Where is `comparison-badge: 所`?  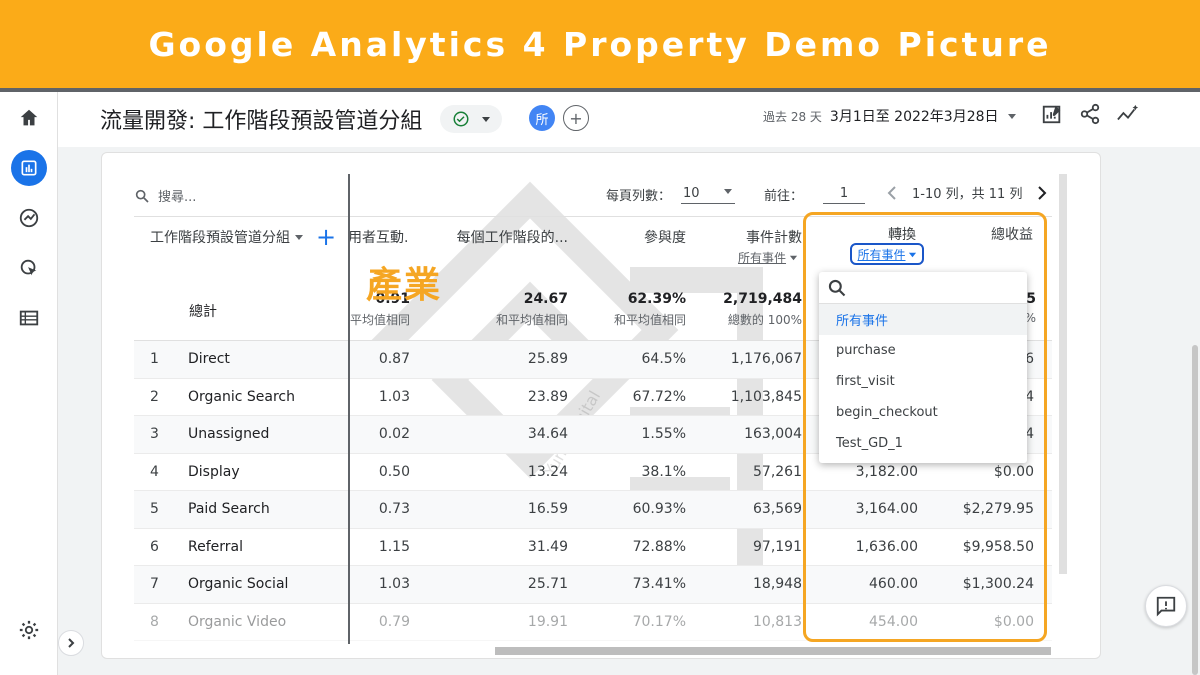 comparison-badge: 所 is located at coordinates (542, 118).